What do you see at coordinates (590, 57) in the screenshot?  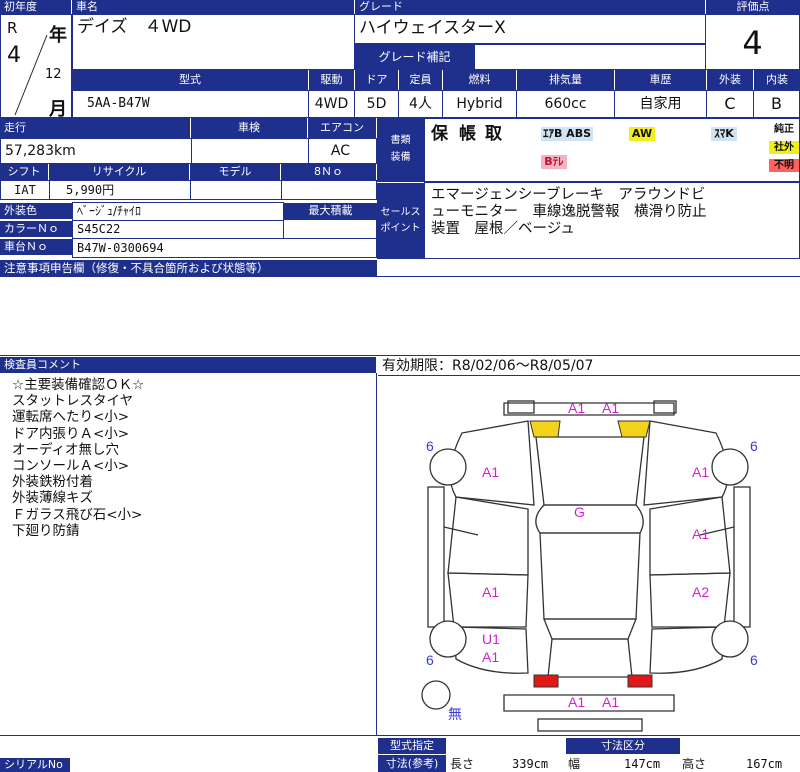 I see `grade-confirm-value` at bounding box center [590, 57].